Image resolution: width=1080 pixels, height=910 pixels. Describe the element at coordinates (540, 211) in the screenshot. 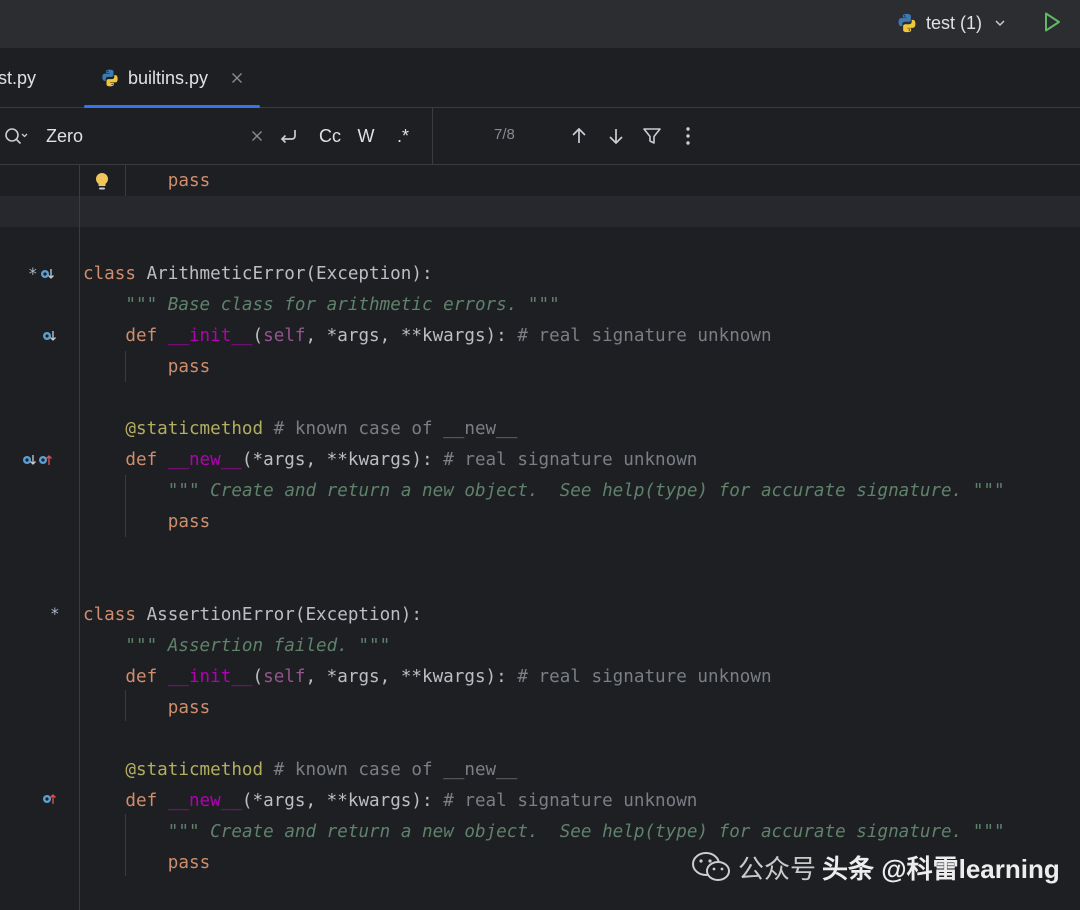

I see `caret-row-highlight` at that location.